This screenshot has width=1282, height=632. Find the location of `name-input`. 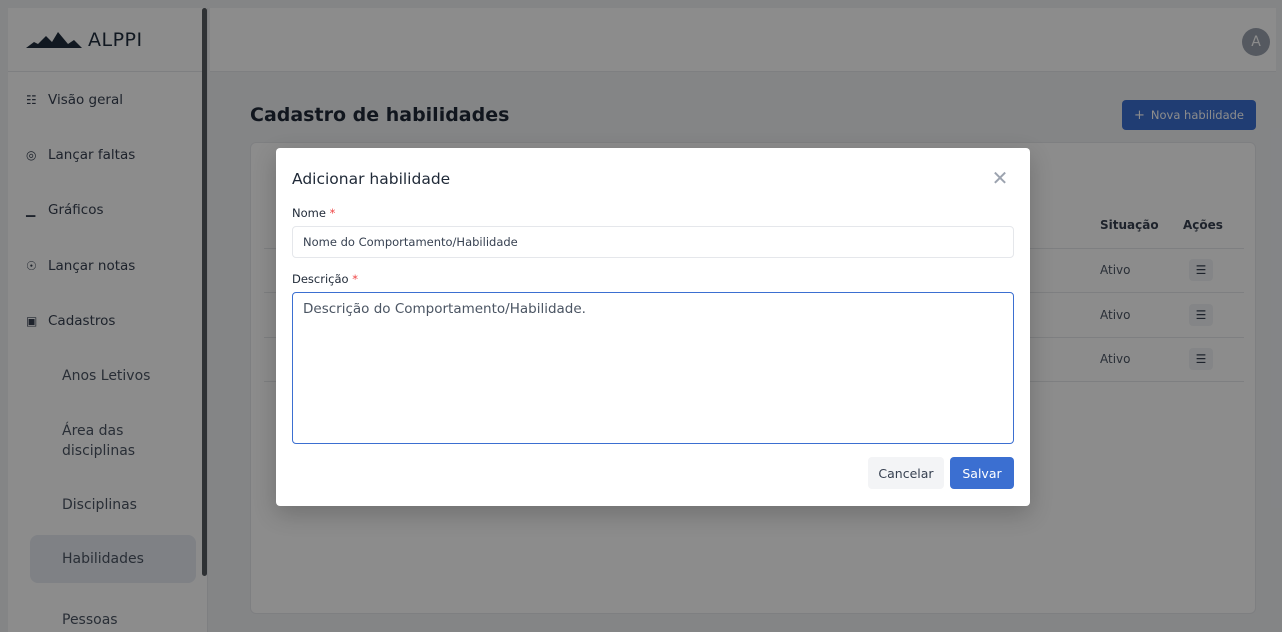

name-input is located at coordinates (653, 242).